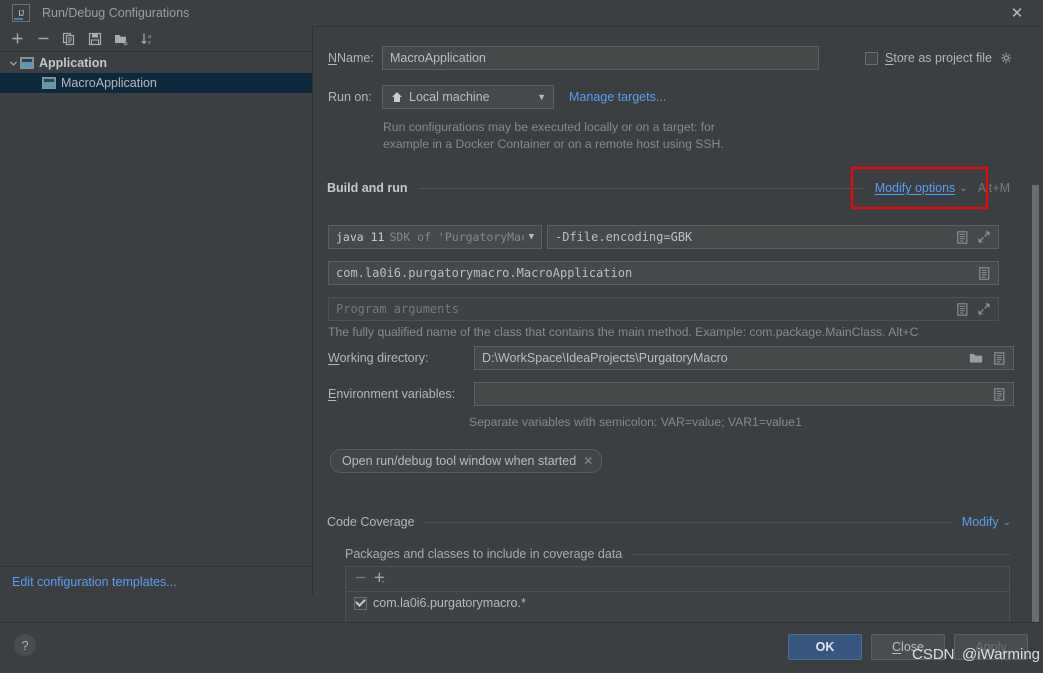 The height and width of the screenshot is (673, 1043). Describe the element at coordinates (18, 19) in the screenshot. I see `logo-accent-bar` at that location.